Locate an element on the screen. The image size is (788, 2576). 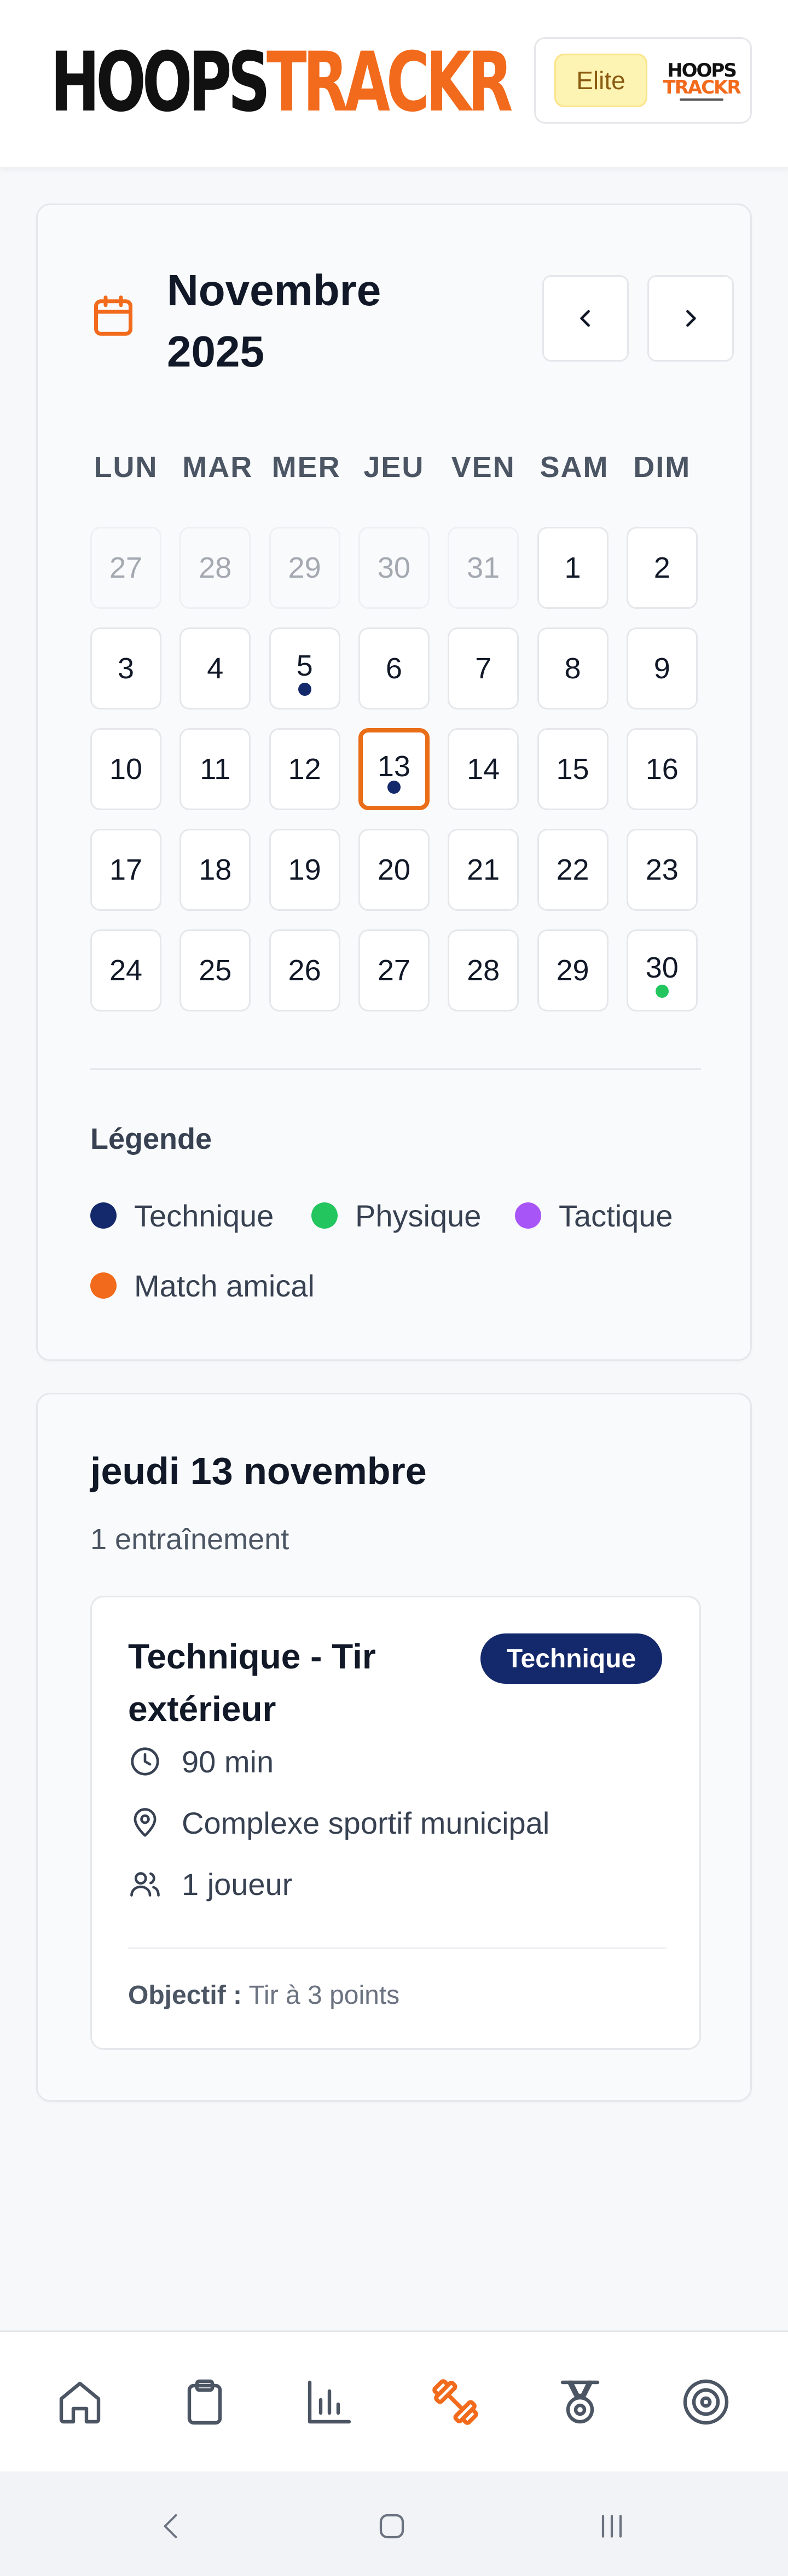
month-title: Novembre 2025 is located at coordinates (274, 321).